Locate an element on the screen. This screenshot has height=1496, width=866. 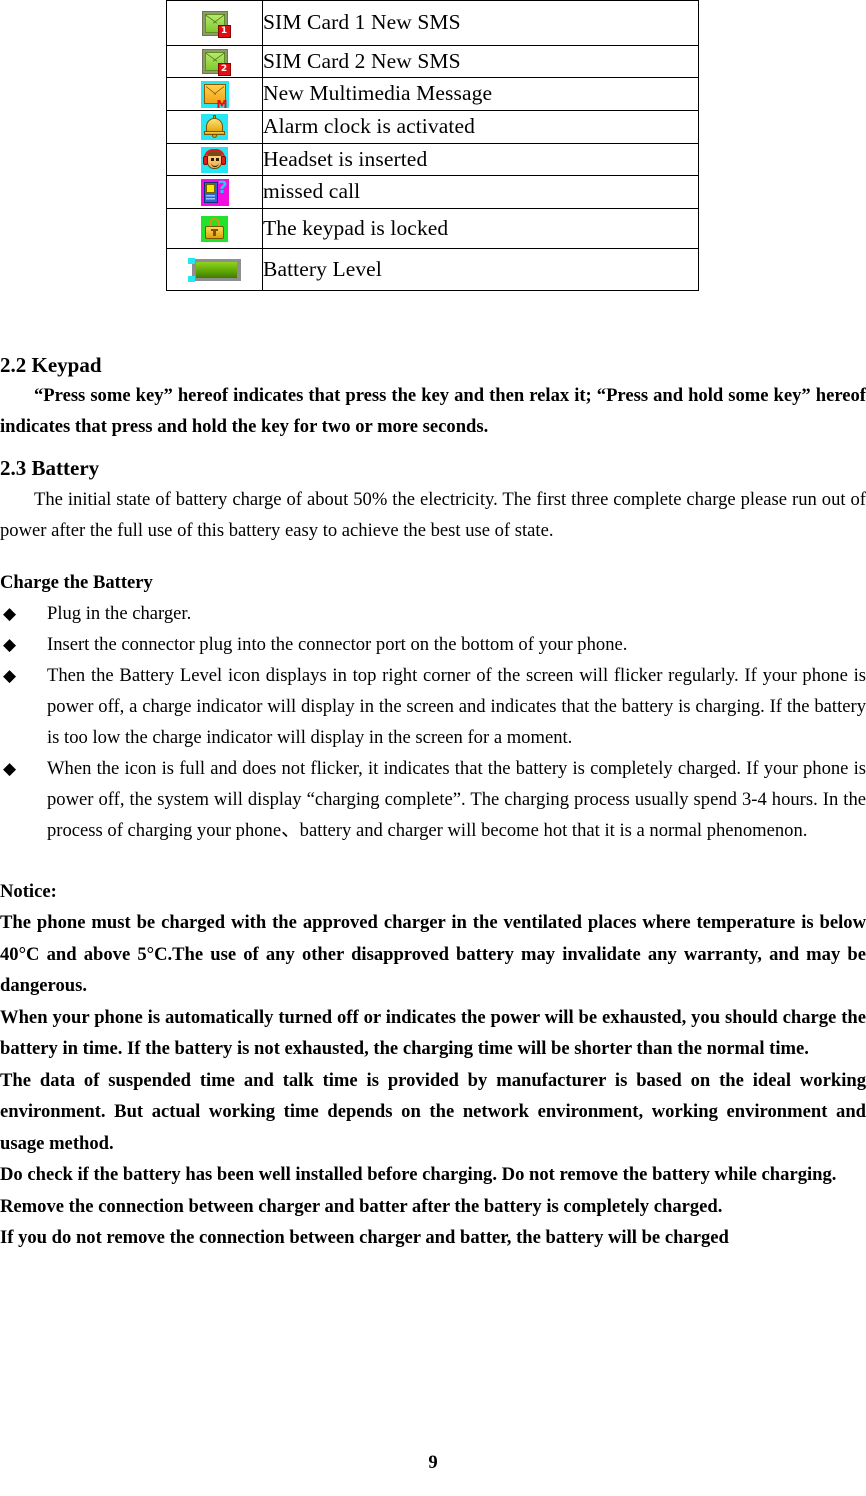
table-row: 1 SIM Card 1 New SMS is located at coordinates (432, 23).